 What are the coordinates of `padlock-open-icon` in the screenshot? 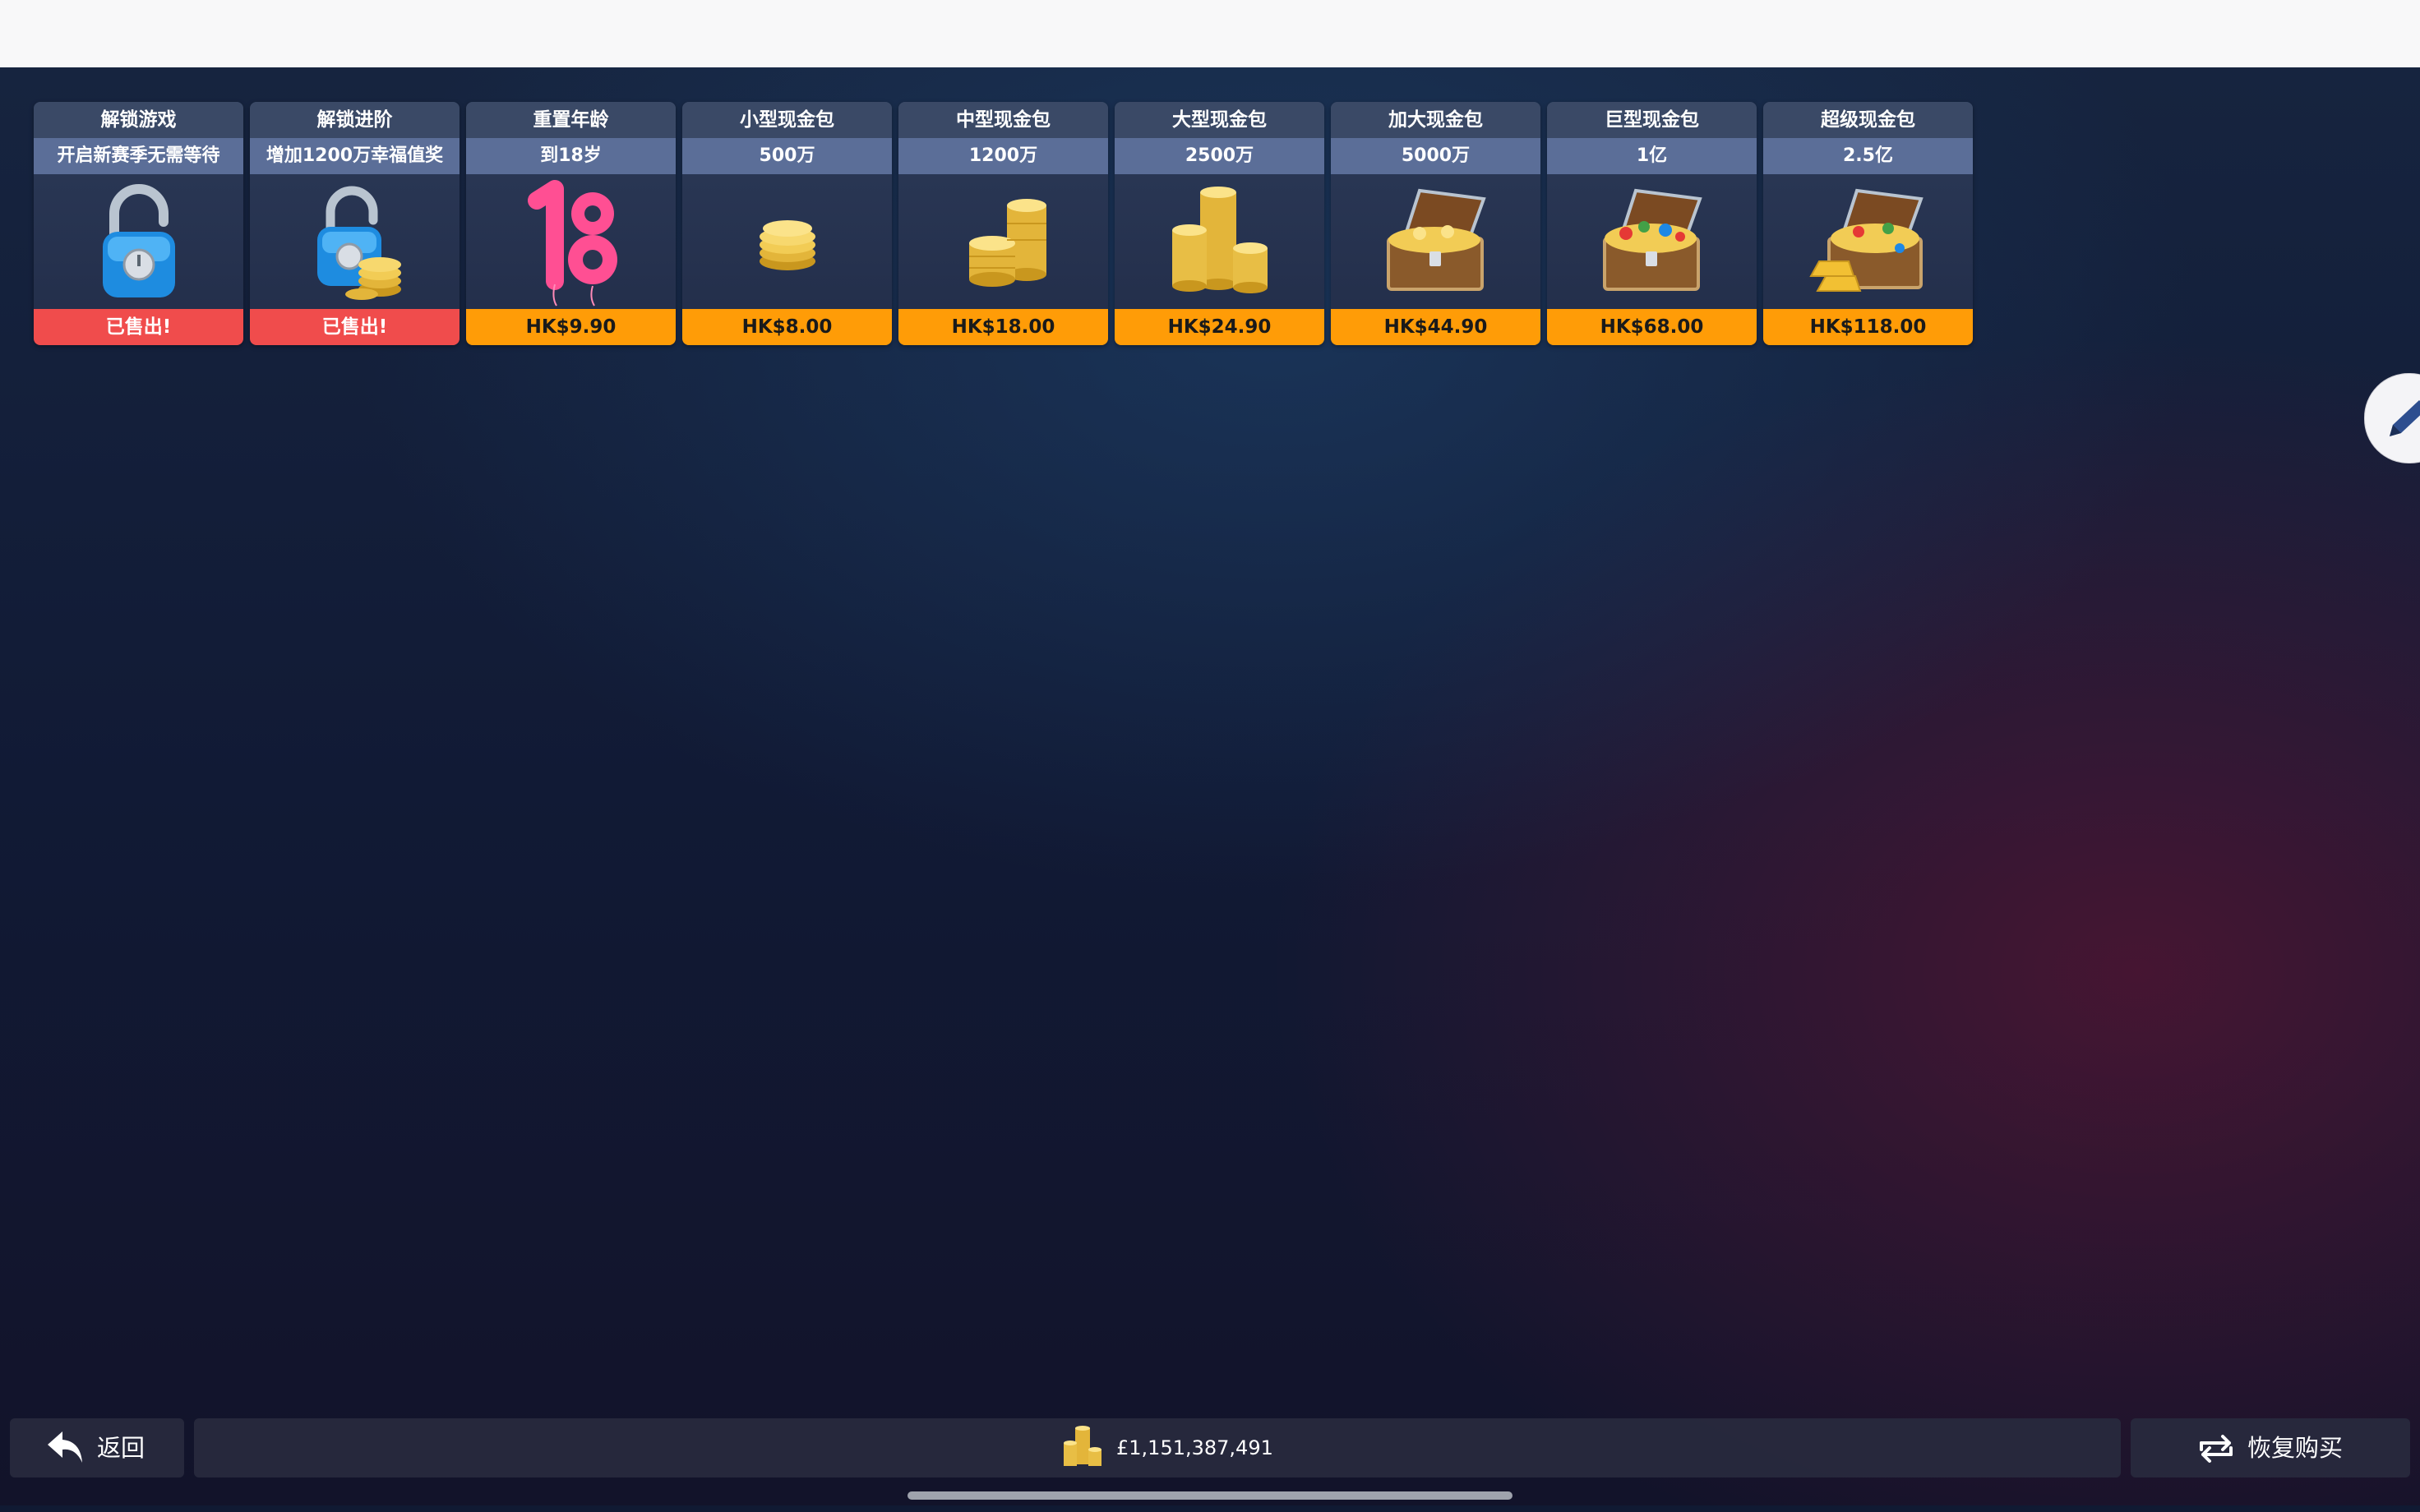 It's located at (138, 242).